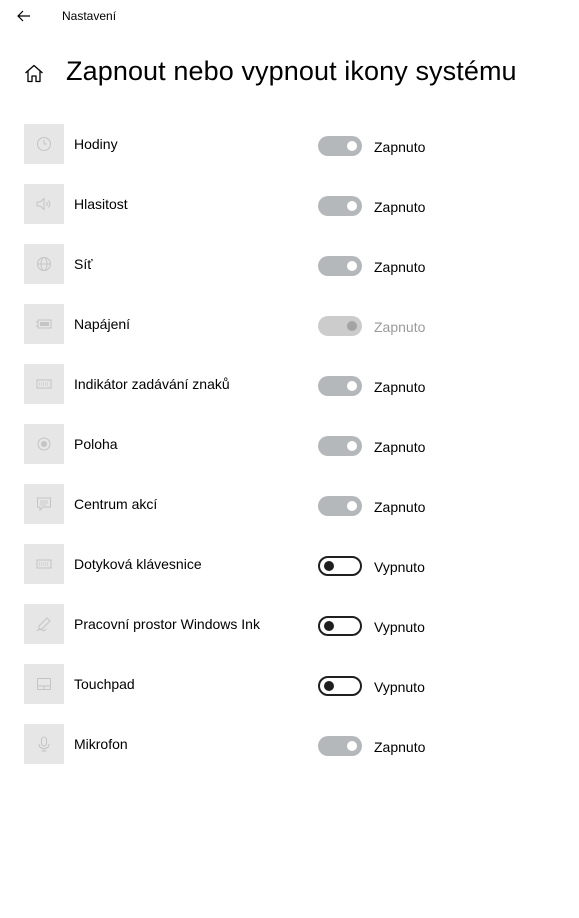 This screenshot has width=579, height=918. What do you see at coordinates (96, 144) in the screenshot?
I see `setting-label: Hodiny` at bounding box center [96, 144].